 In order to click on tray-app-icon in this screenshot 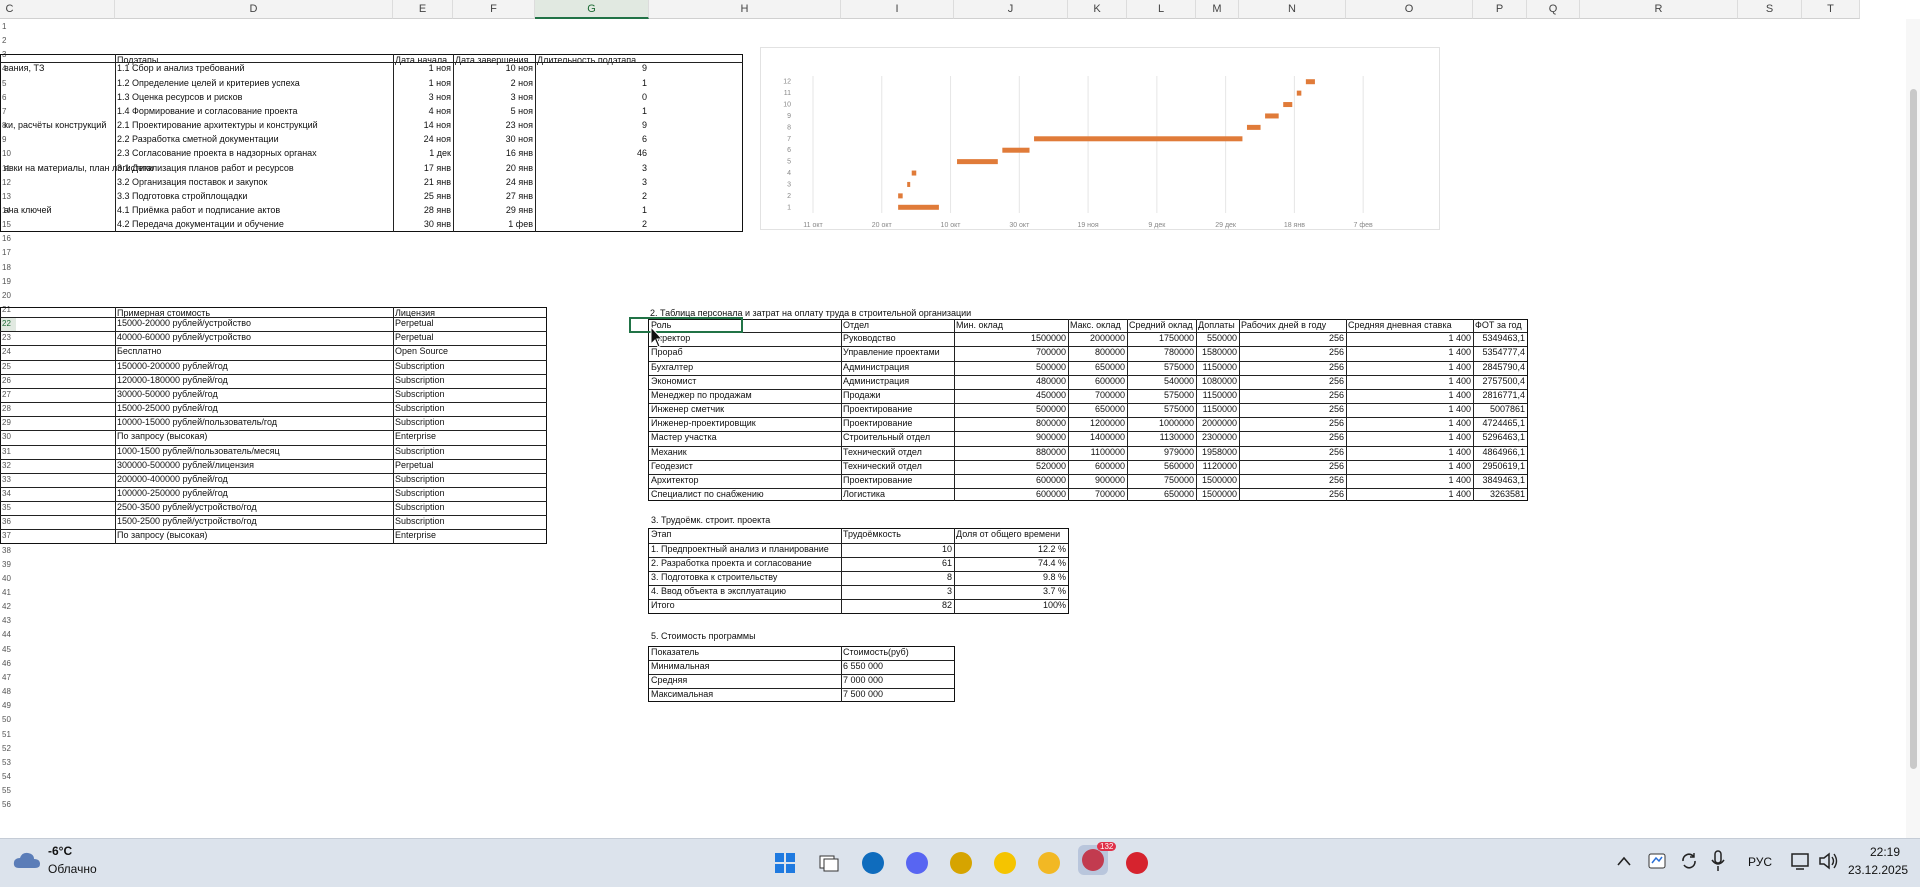, I will do `click(1657, 861)`.